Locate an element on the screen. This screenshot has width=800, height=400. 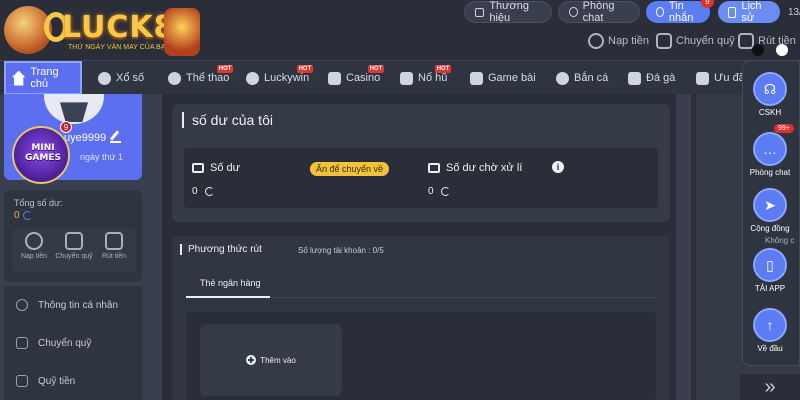
messages-label: Tin nhắn is located at coordinates (681, 12).